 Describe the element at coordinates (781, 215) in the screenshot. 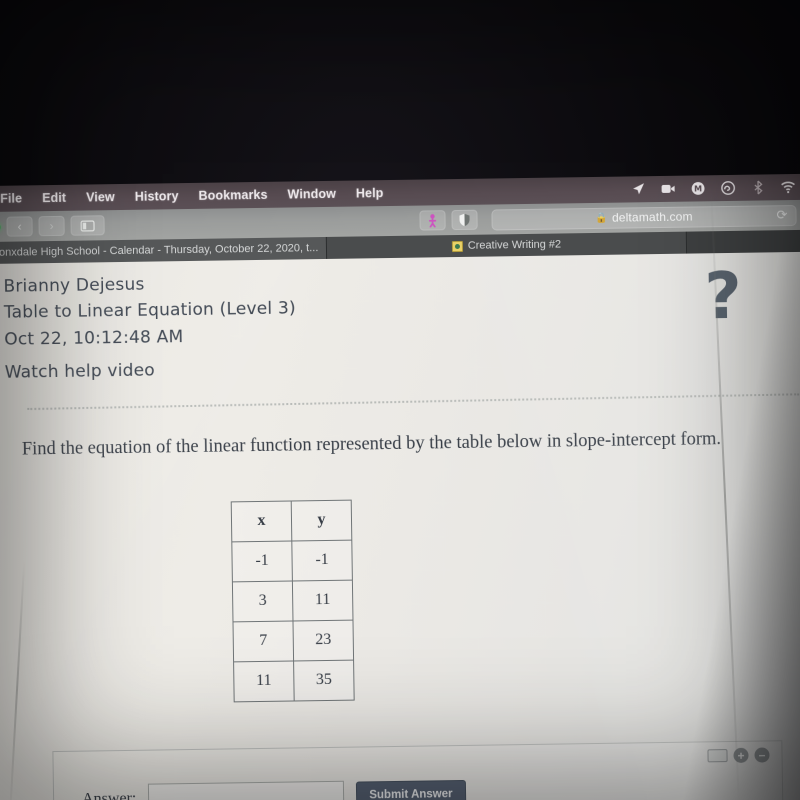

I see `reload-icon: ⟳` at that location.